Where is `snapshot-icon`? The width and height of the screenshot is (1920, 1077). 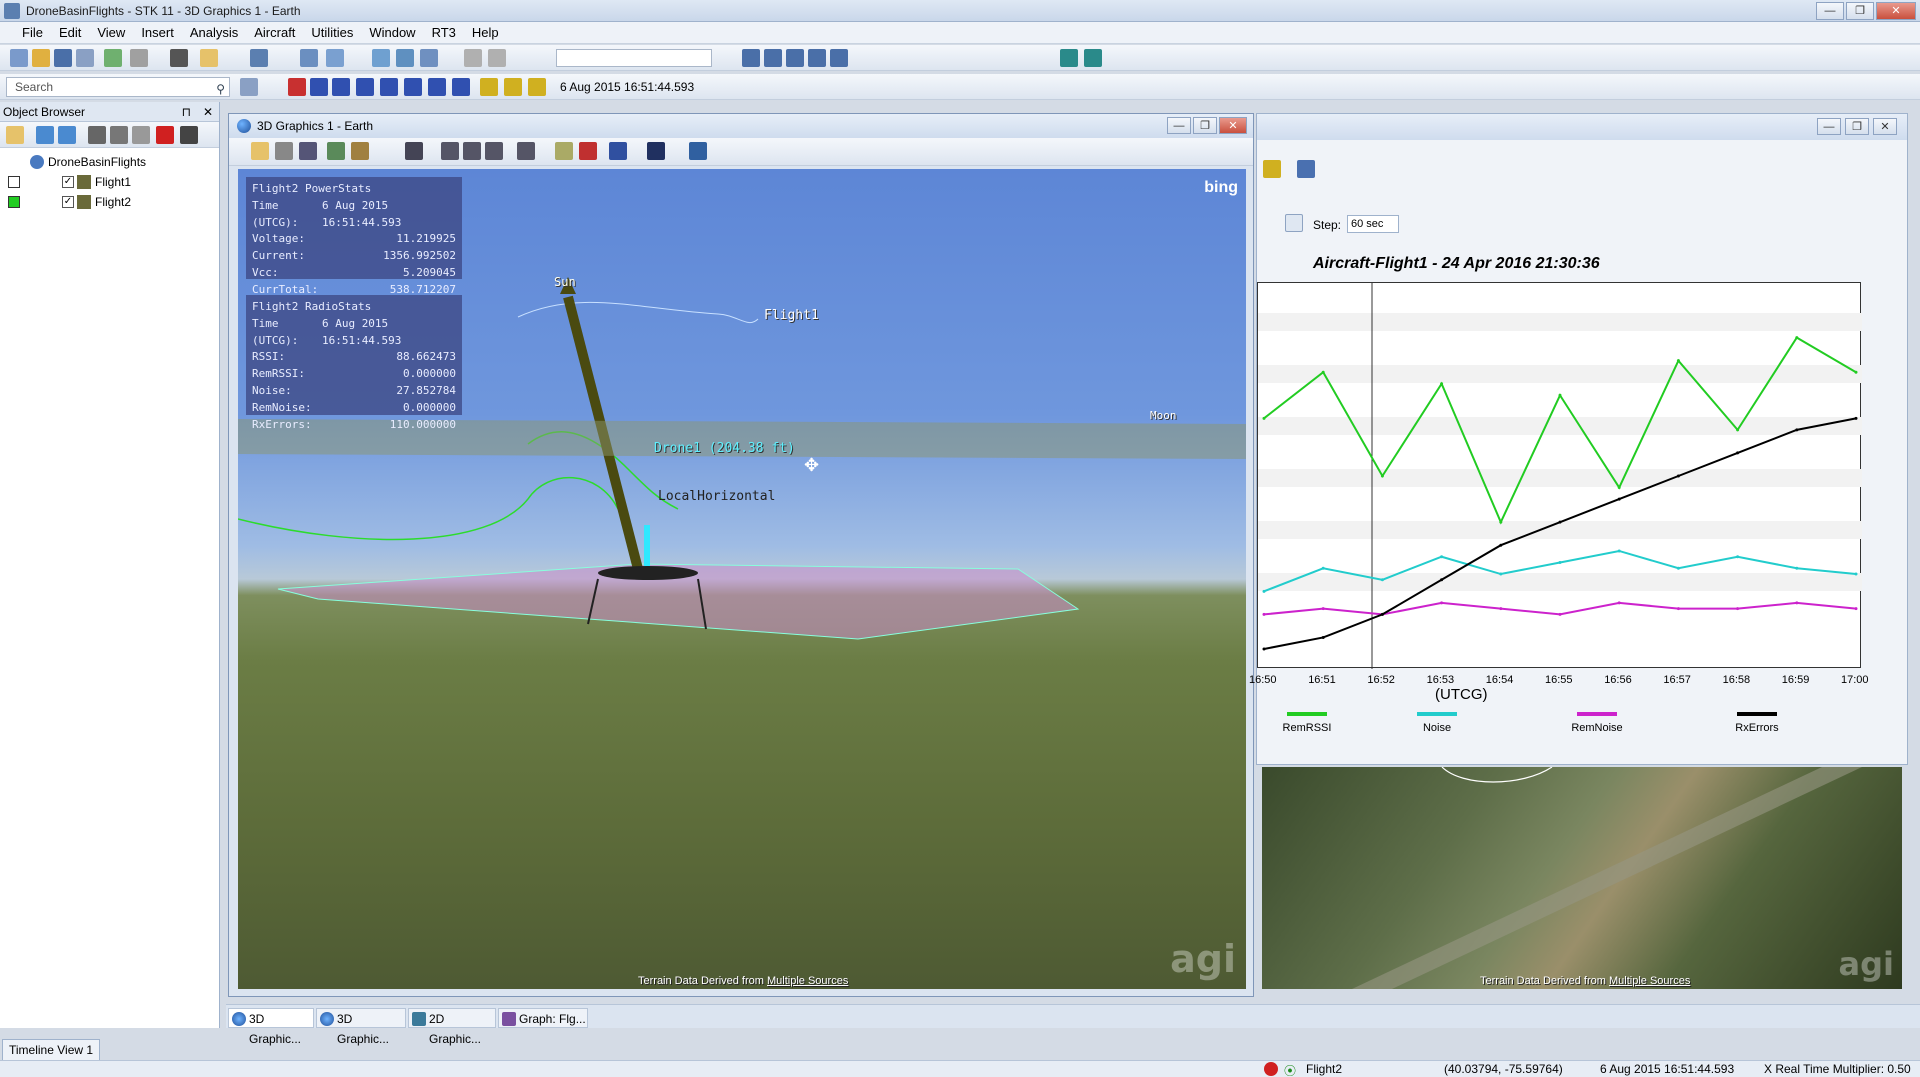 snapshot-icon is located at coordinates (360, 151).